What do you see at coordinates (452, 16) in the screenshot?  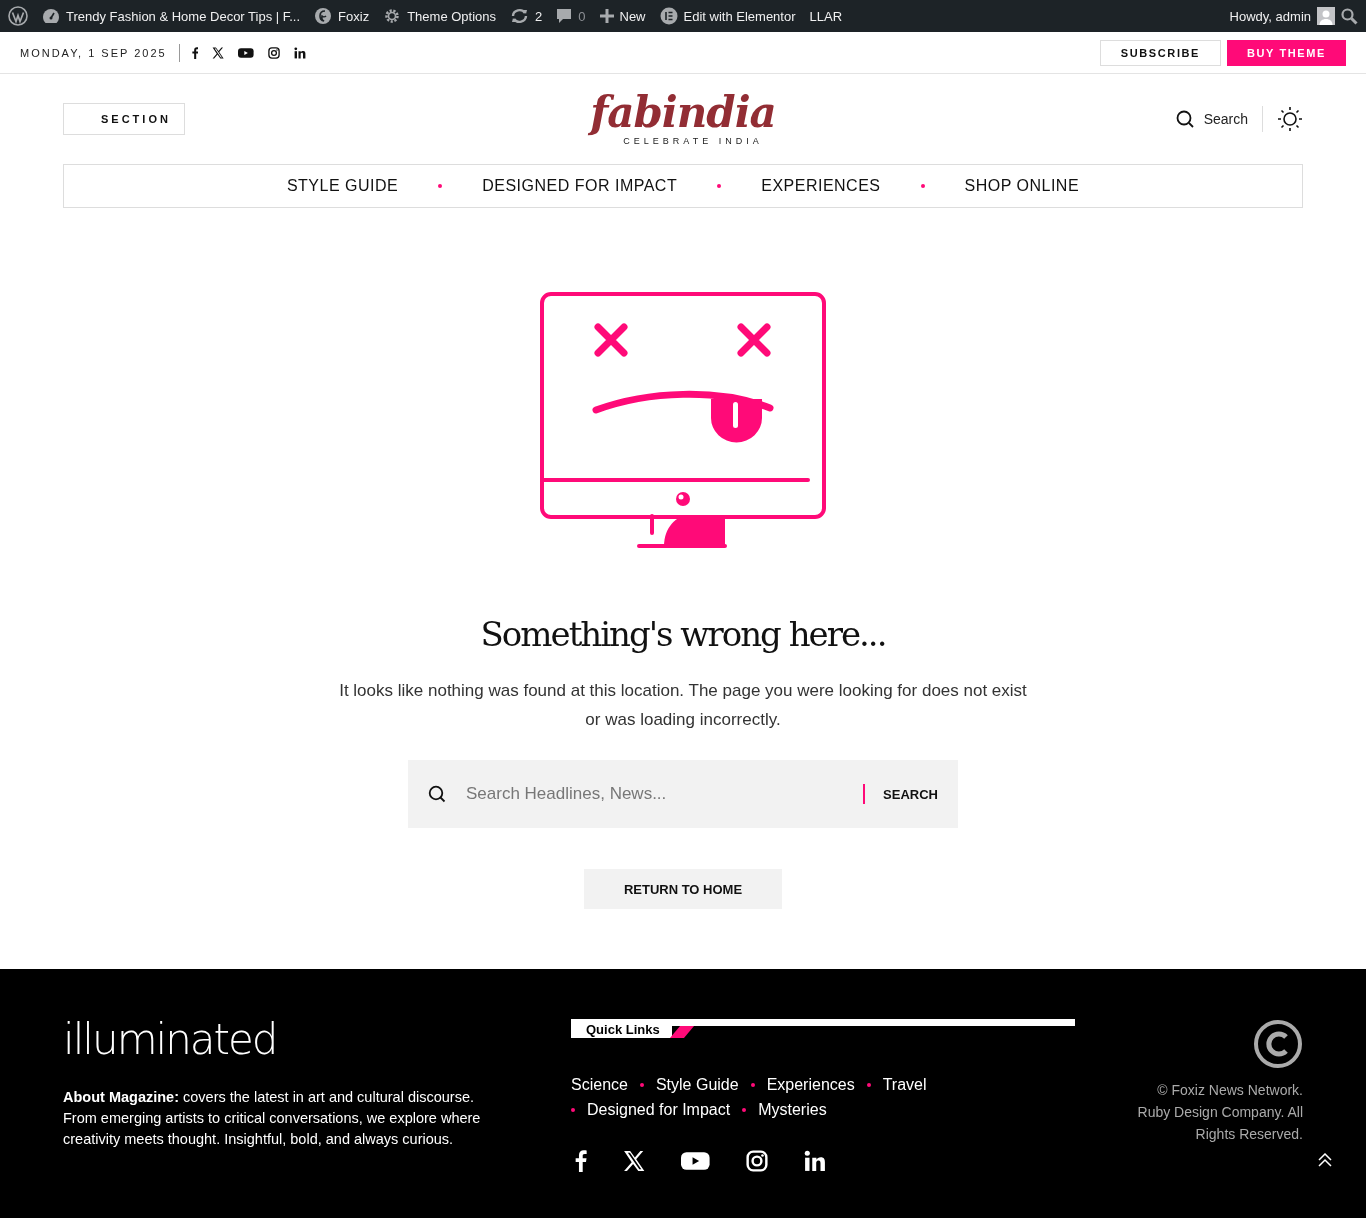 I see `admin-bar-link: Theme Options` at bounding box center [452, 16].